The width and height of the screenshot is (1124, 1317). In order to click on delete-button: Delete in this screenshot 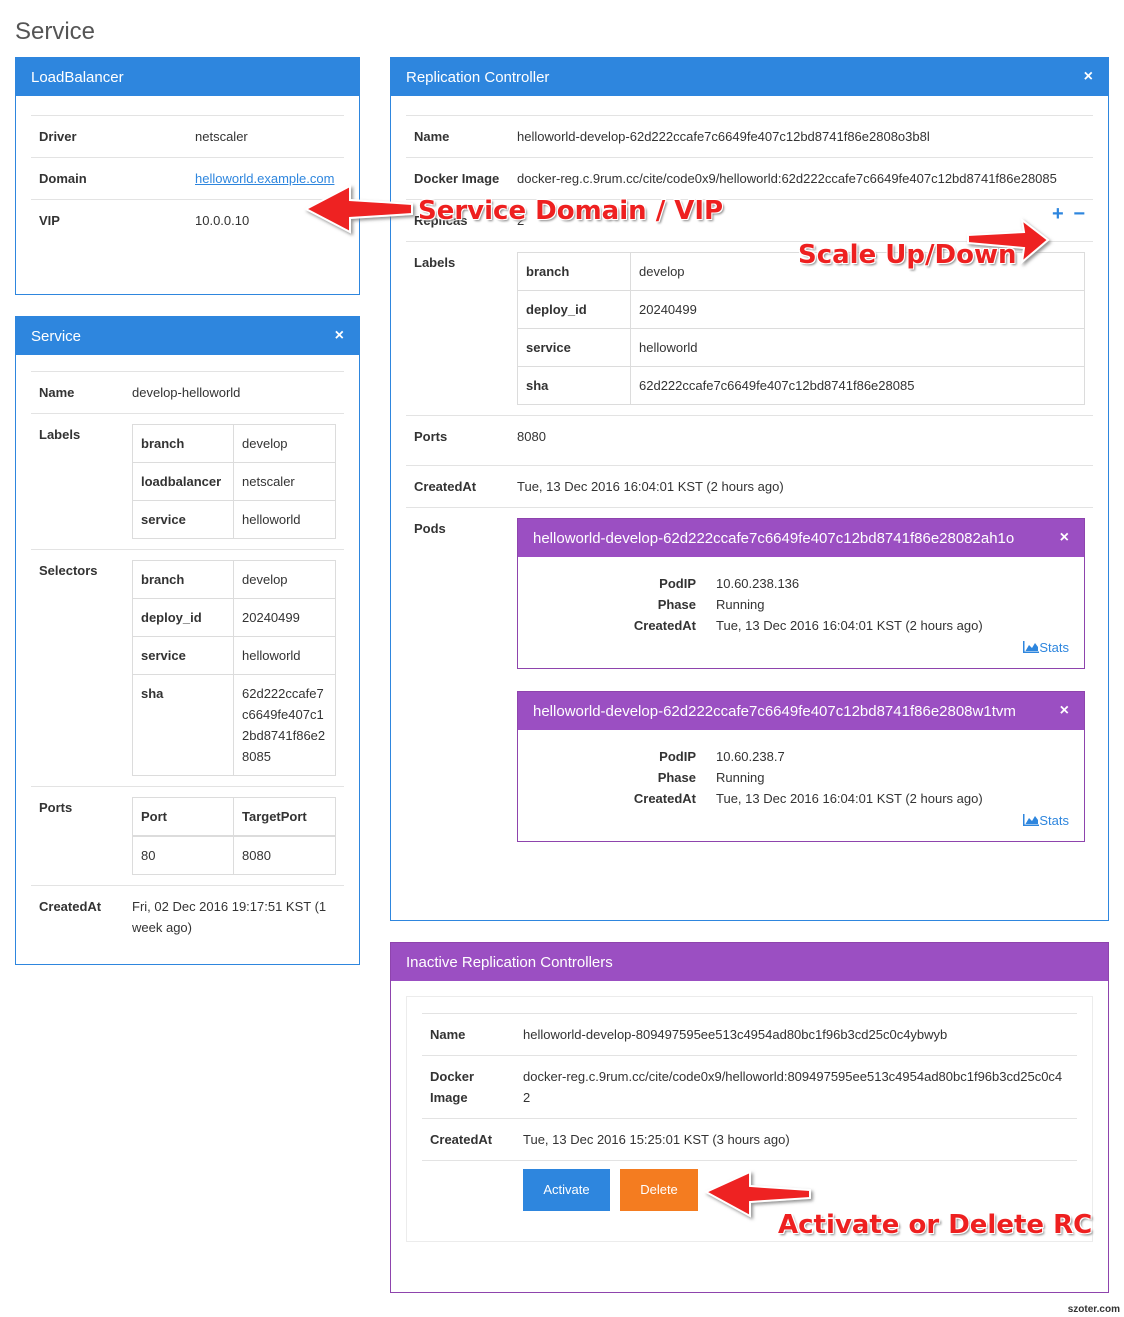, I will do `click(659, 1190)`.